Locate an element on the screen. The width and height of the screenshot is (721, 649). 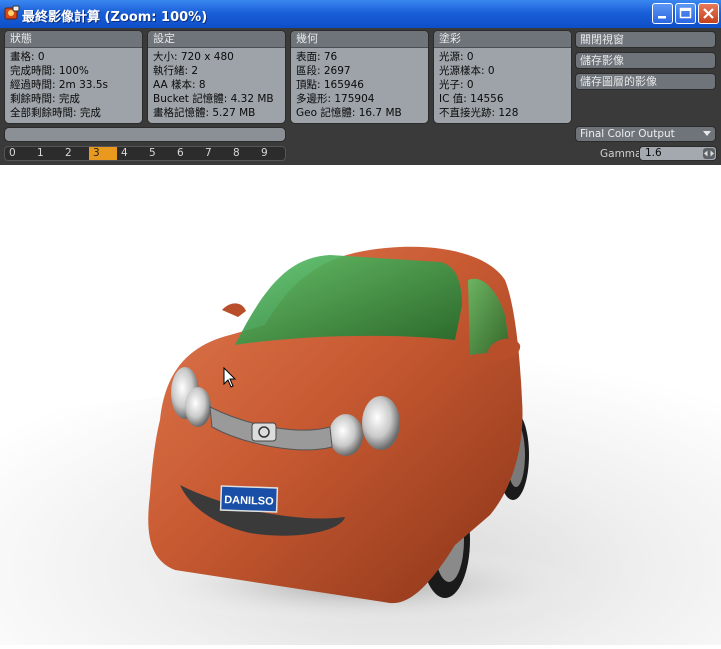
geometry-vertices: 頂點: 165946 is located at coordinates (330, 85).